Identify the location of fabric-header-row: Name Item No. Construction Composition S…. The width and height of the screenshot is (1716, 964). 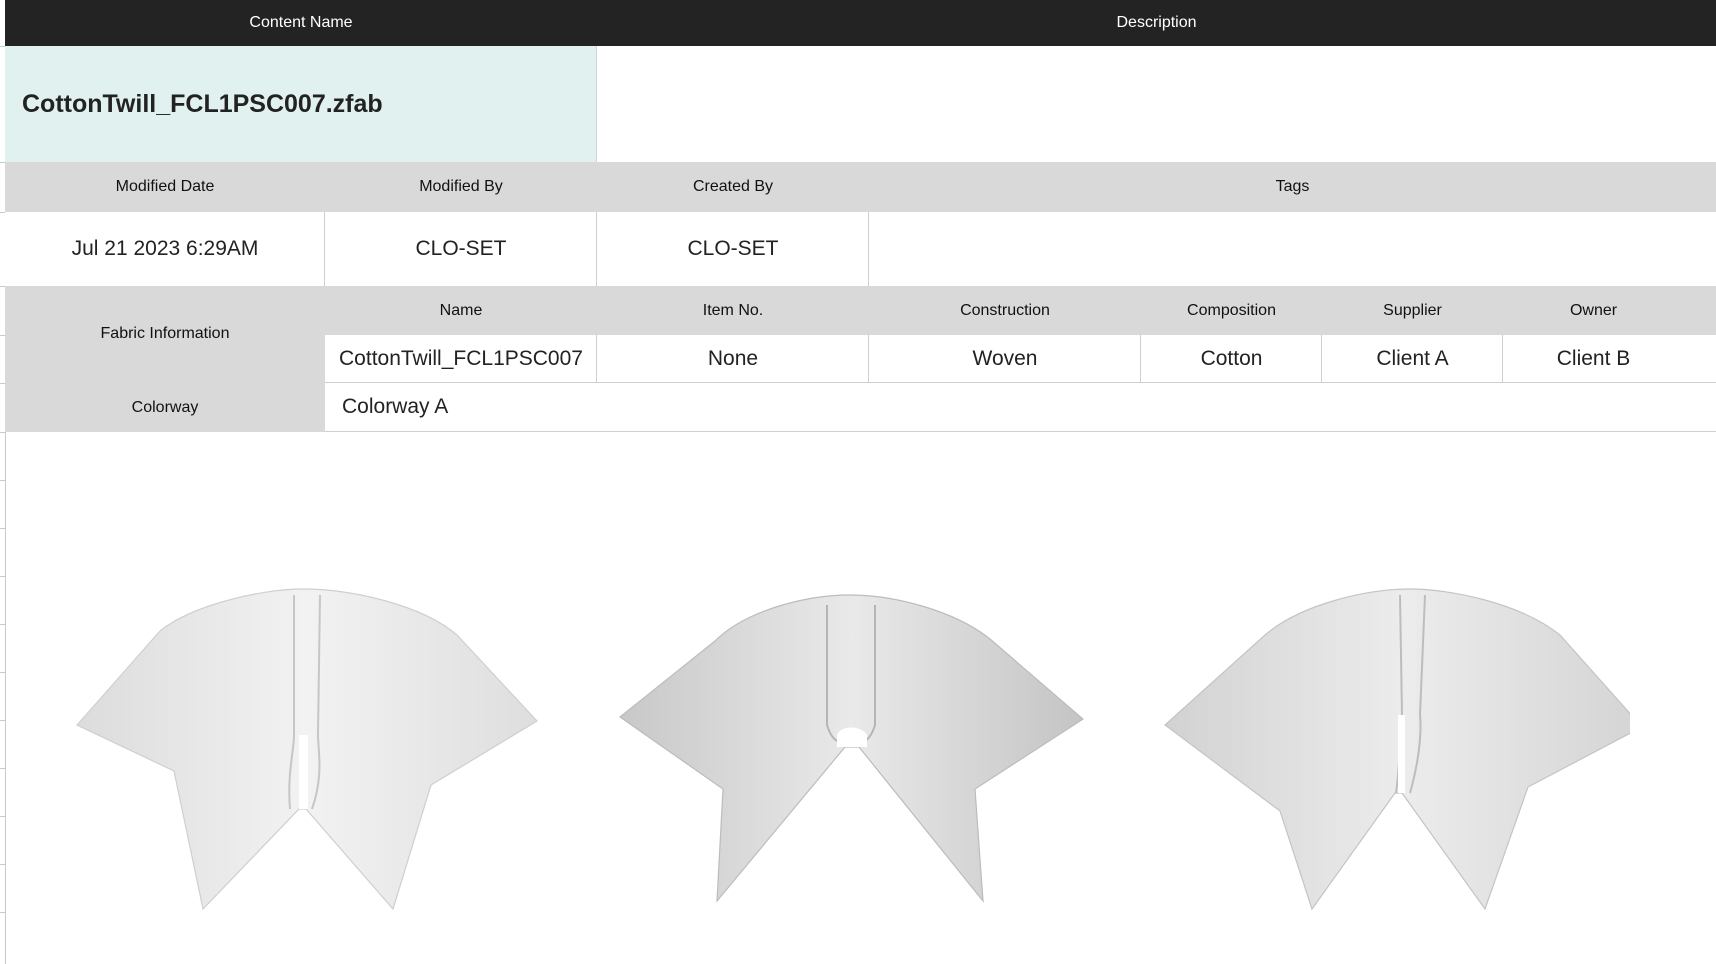
(1020, 310).